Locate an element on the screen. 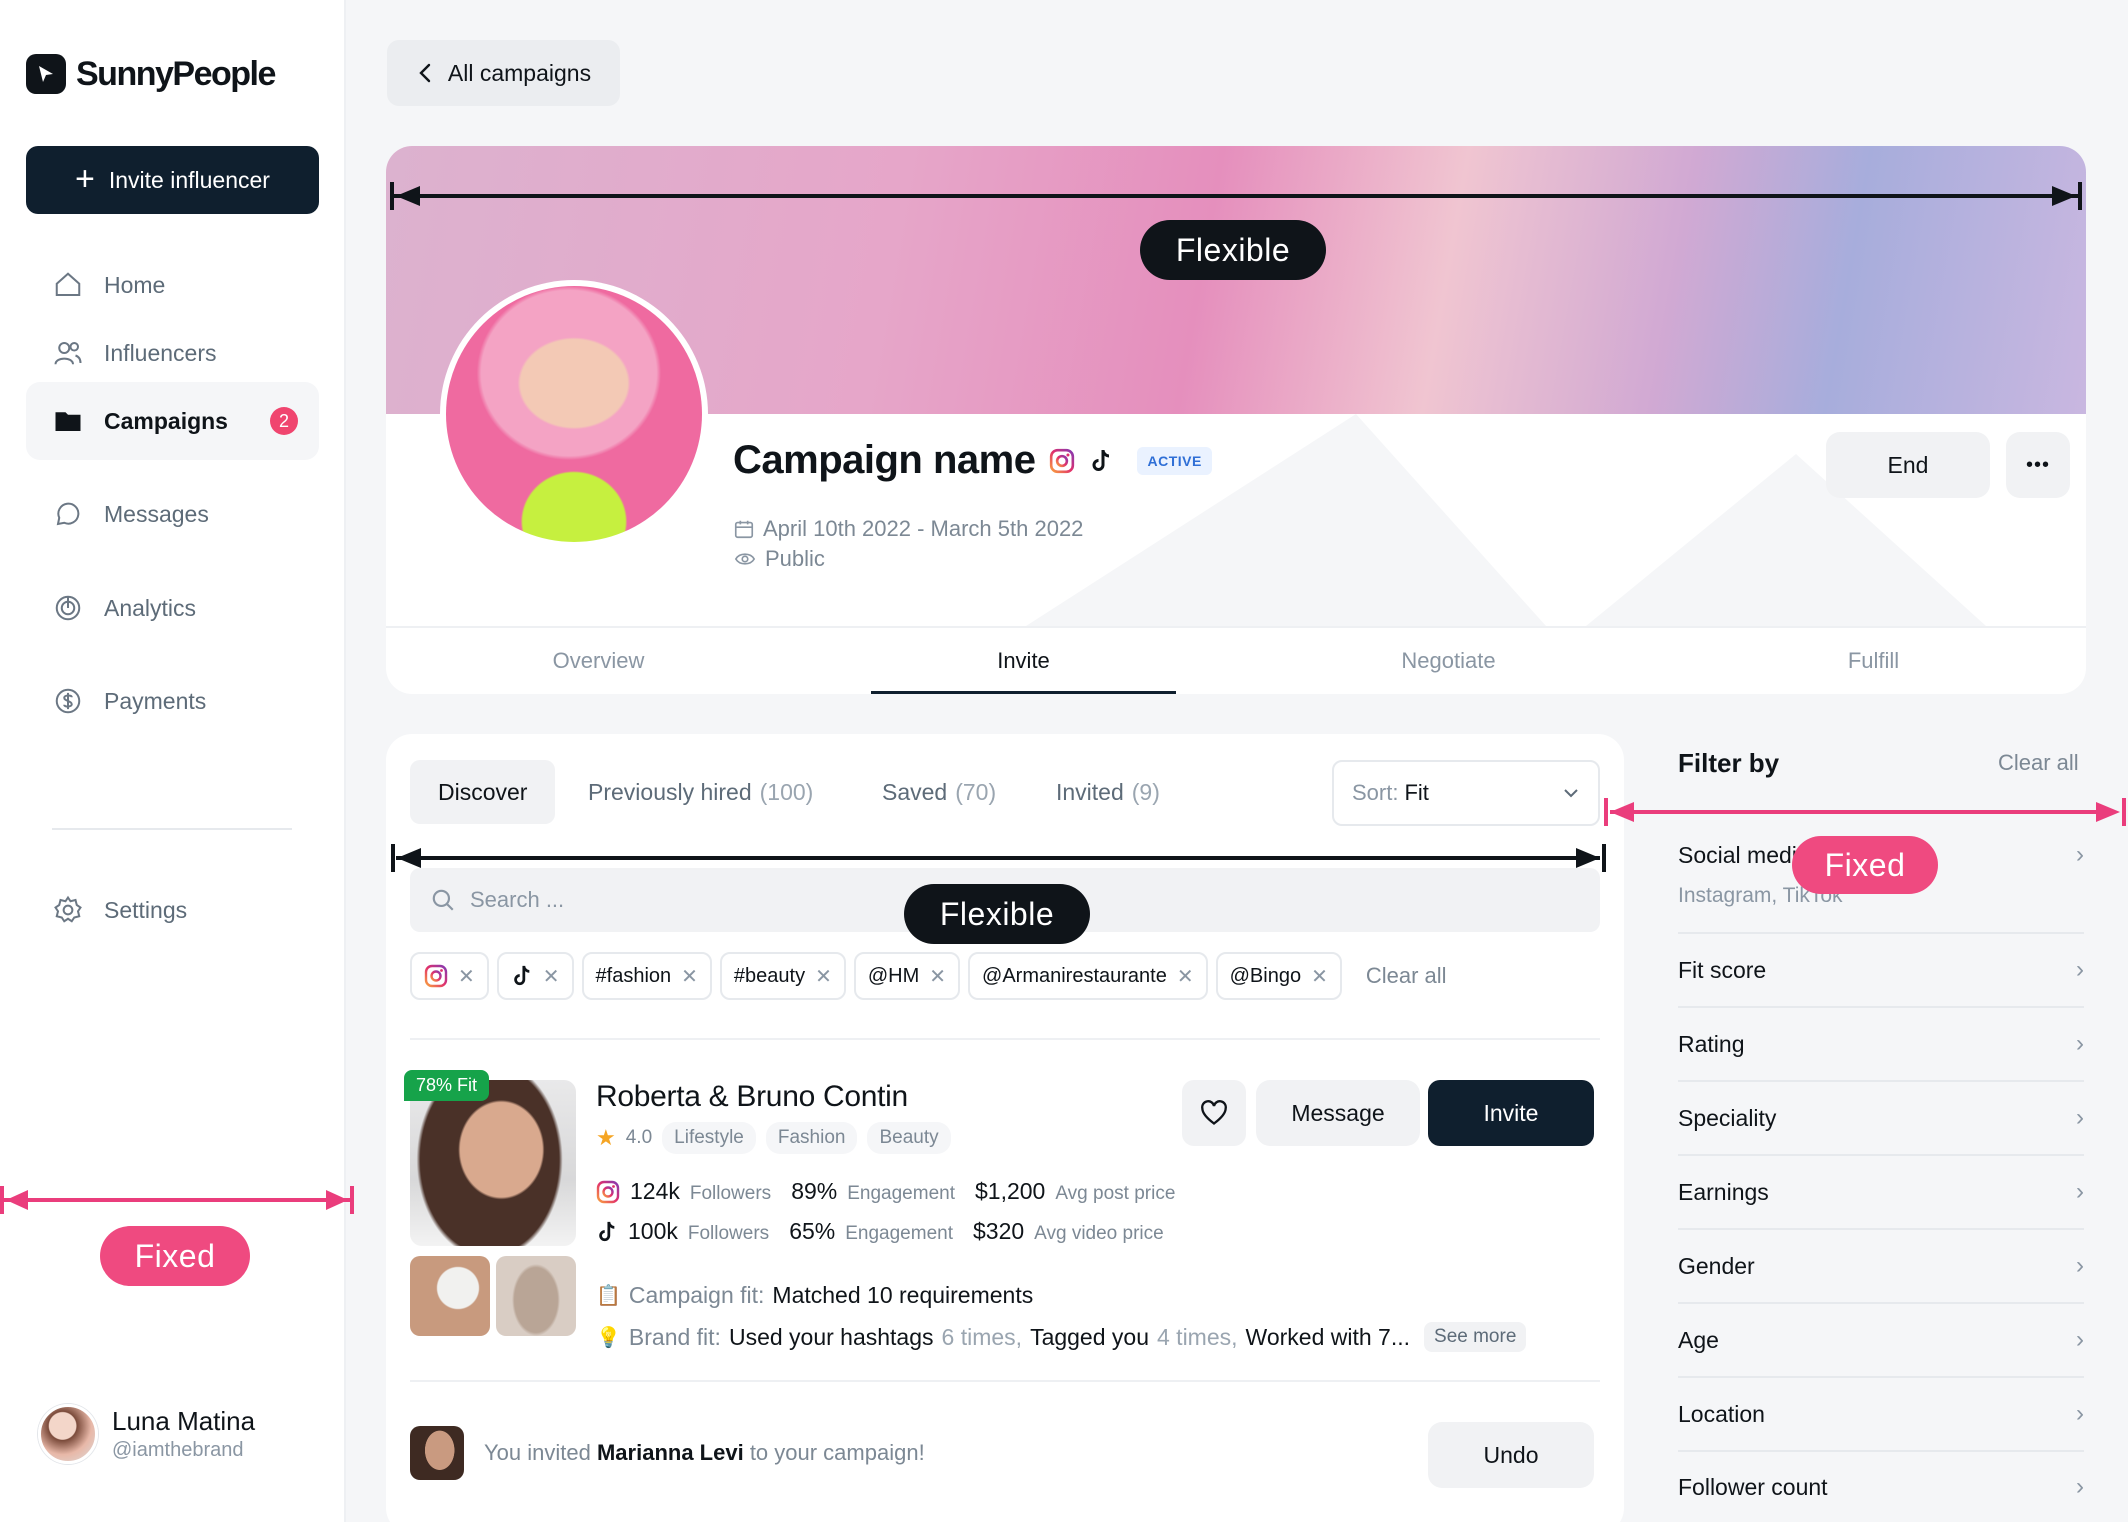 The width and height of the screenshot is (2128, 1522). nav-item-messages: Messages is located at coordinates (172, 514).